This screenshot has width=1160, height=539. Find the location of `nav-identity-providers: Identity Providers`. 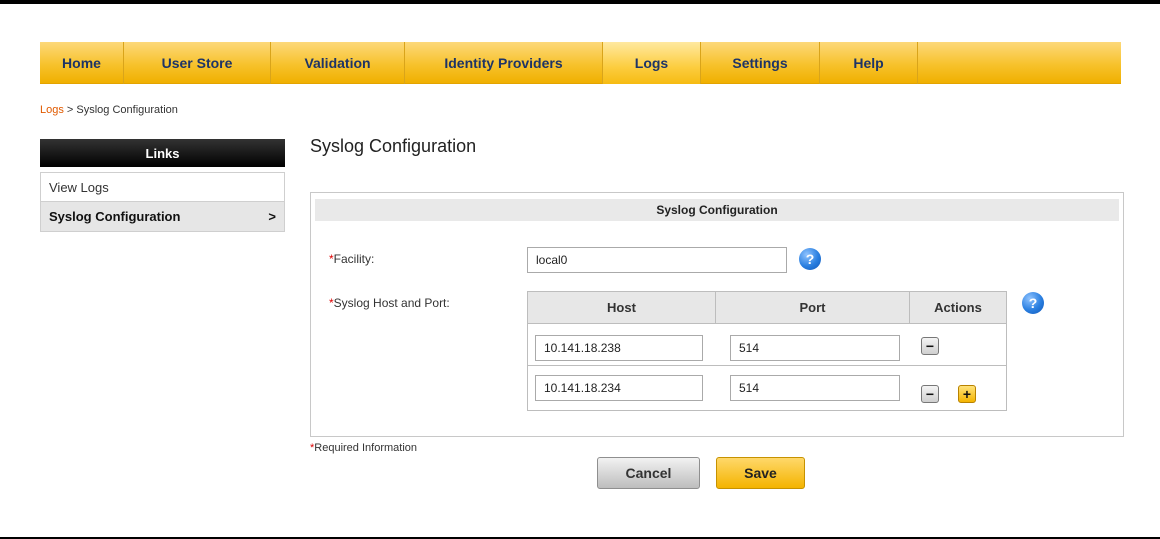

nav-identity-providers: Identity Providers is located at coordinates (504, 63).